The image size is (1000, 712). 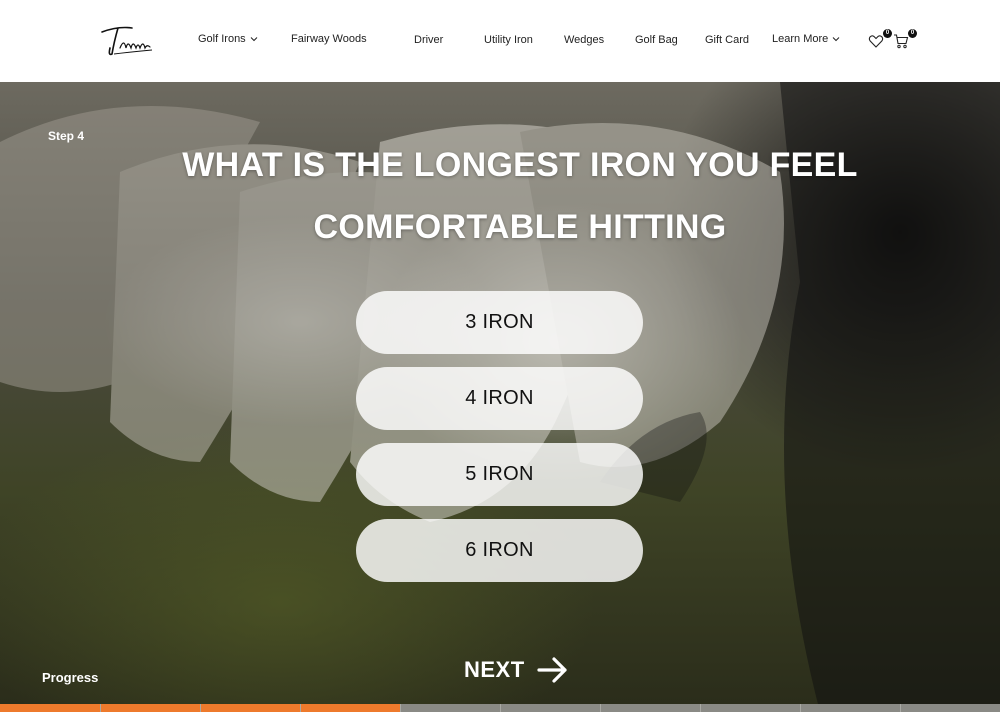 I want to click on nav-gift-card: Gift Card, so click(x=727, y=40).